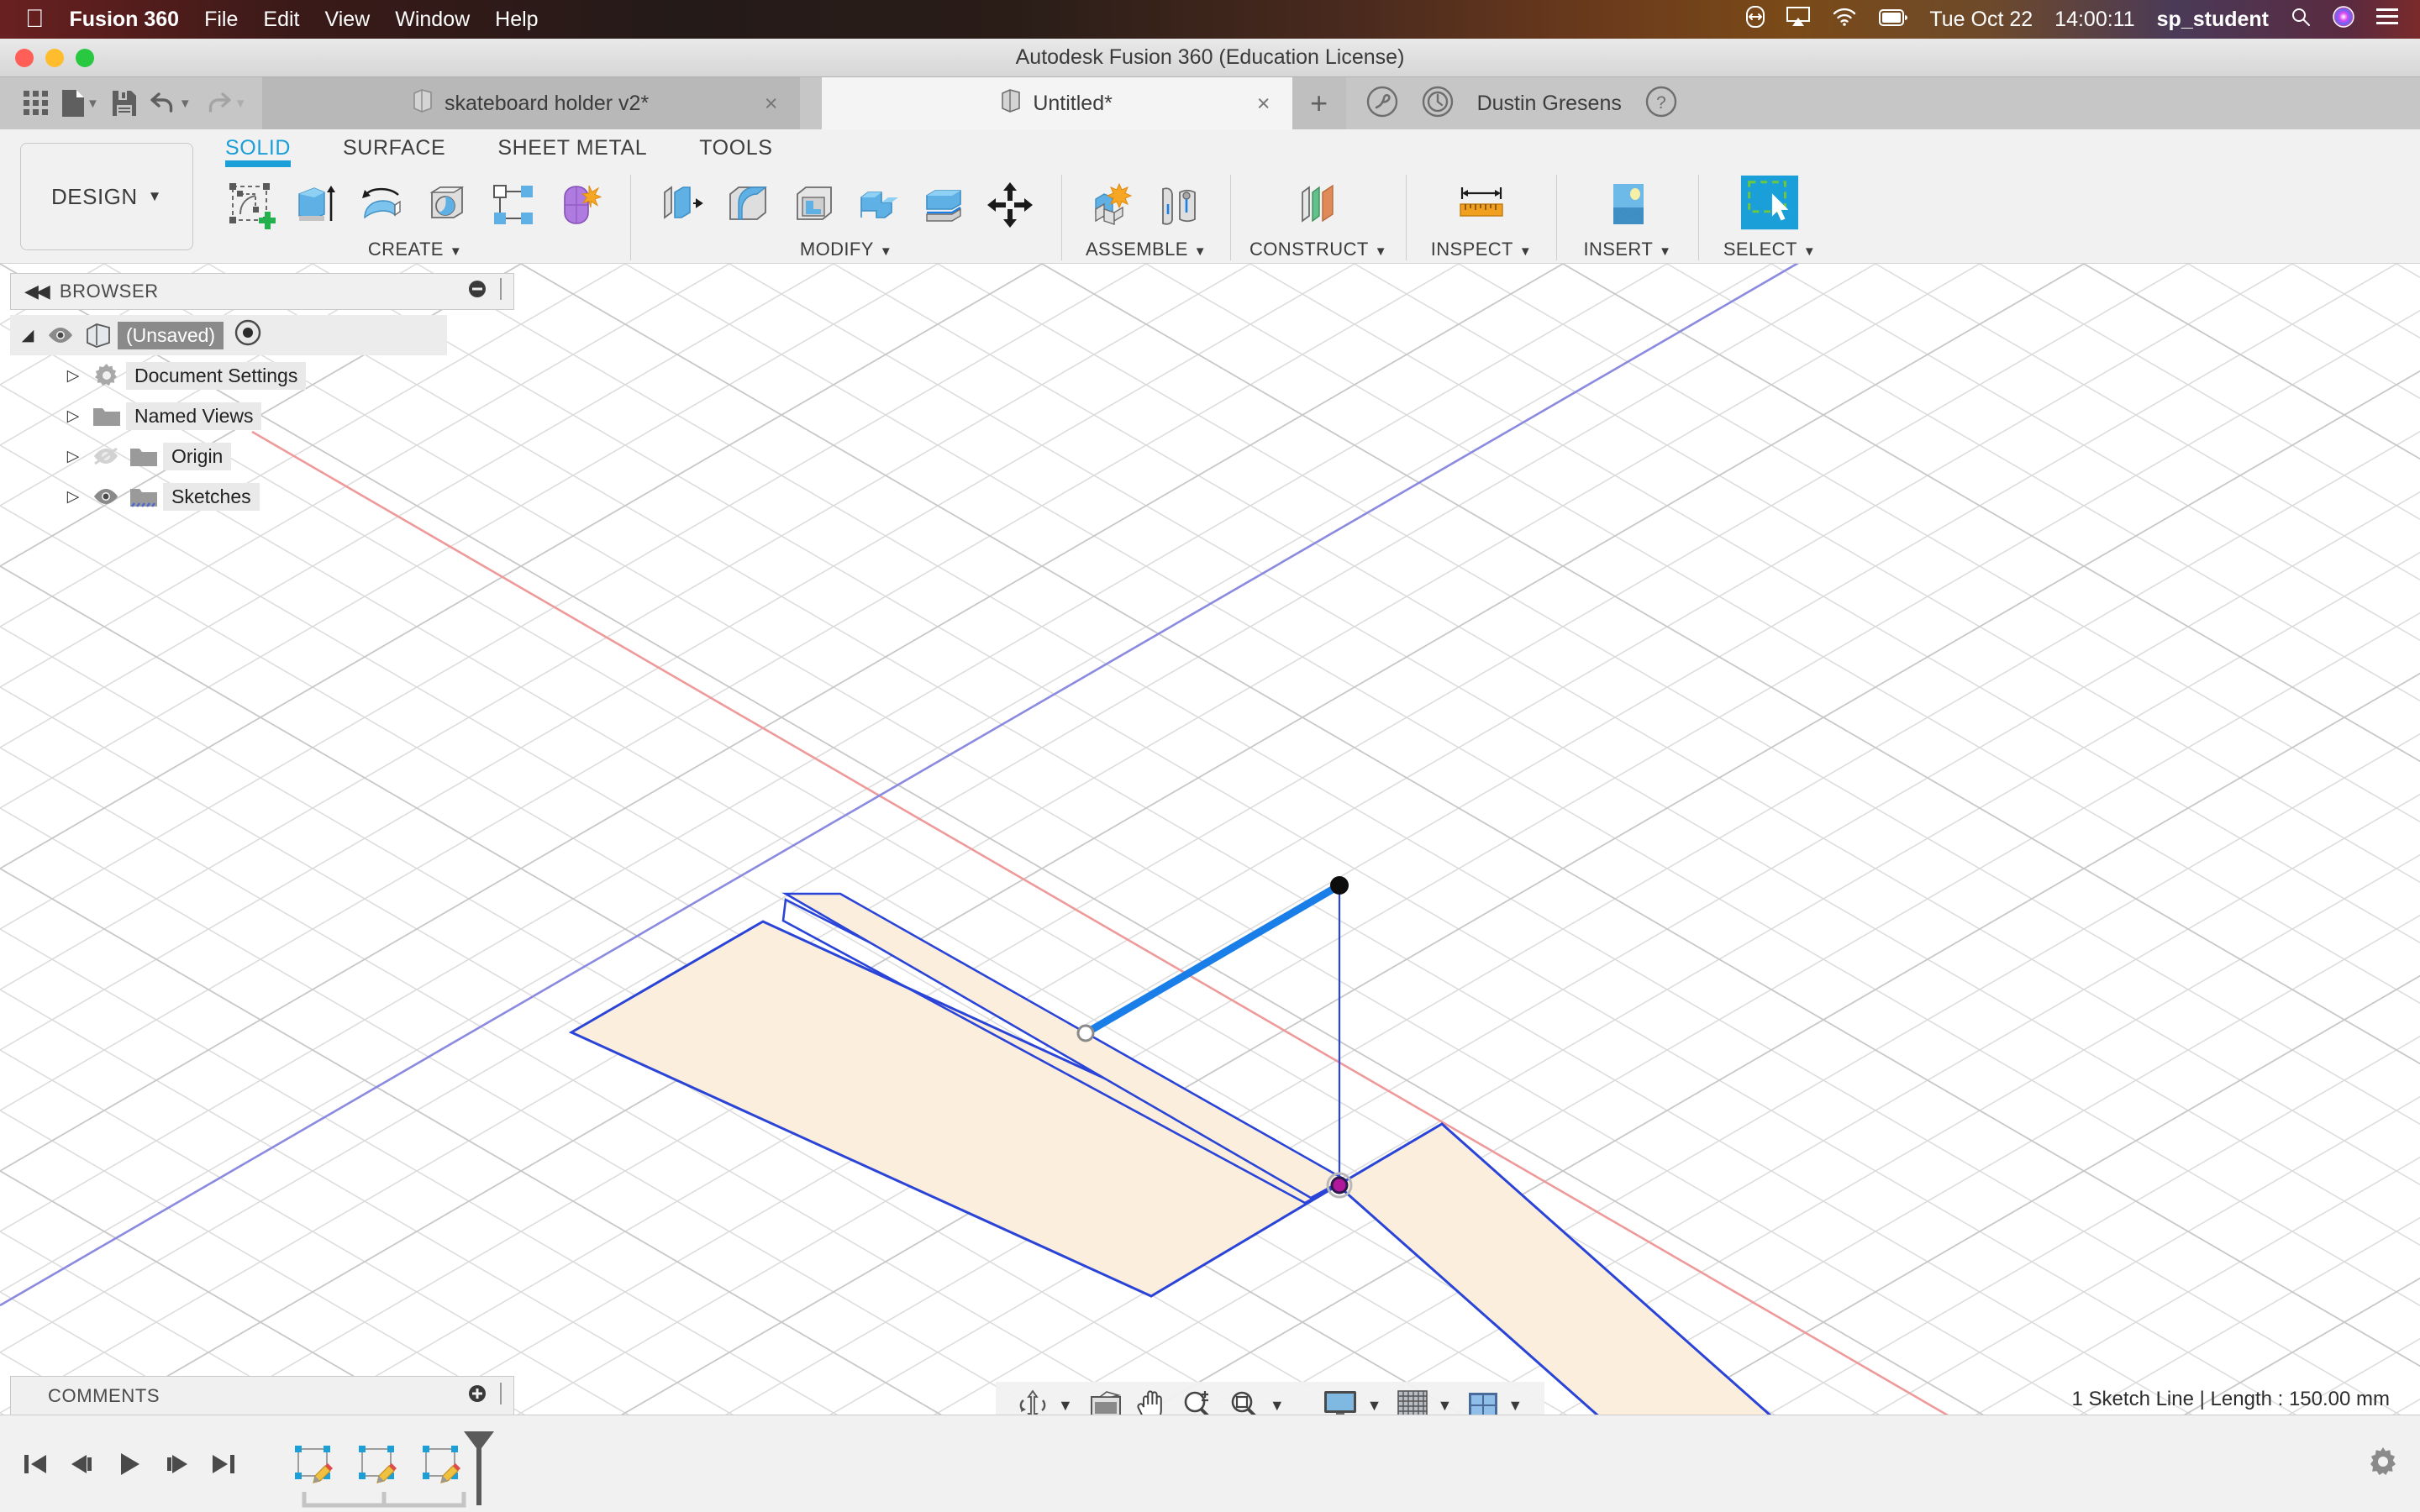  I want to click on extensions-icon, so click(1382, 104).